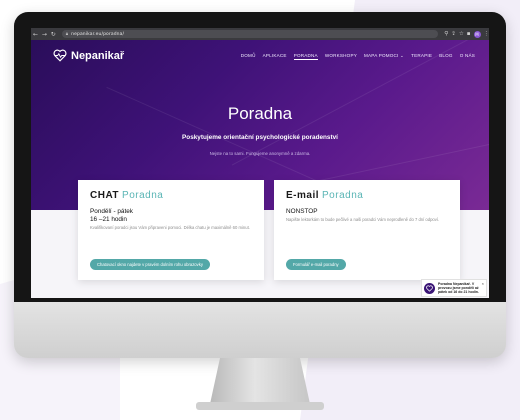 The width and height of the screenshot is (520, 420). What do you see at coordinates (302, 211) in the screenshot?
I see `email-availability: NONSTOP` at bounding box center [302, 211].